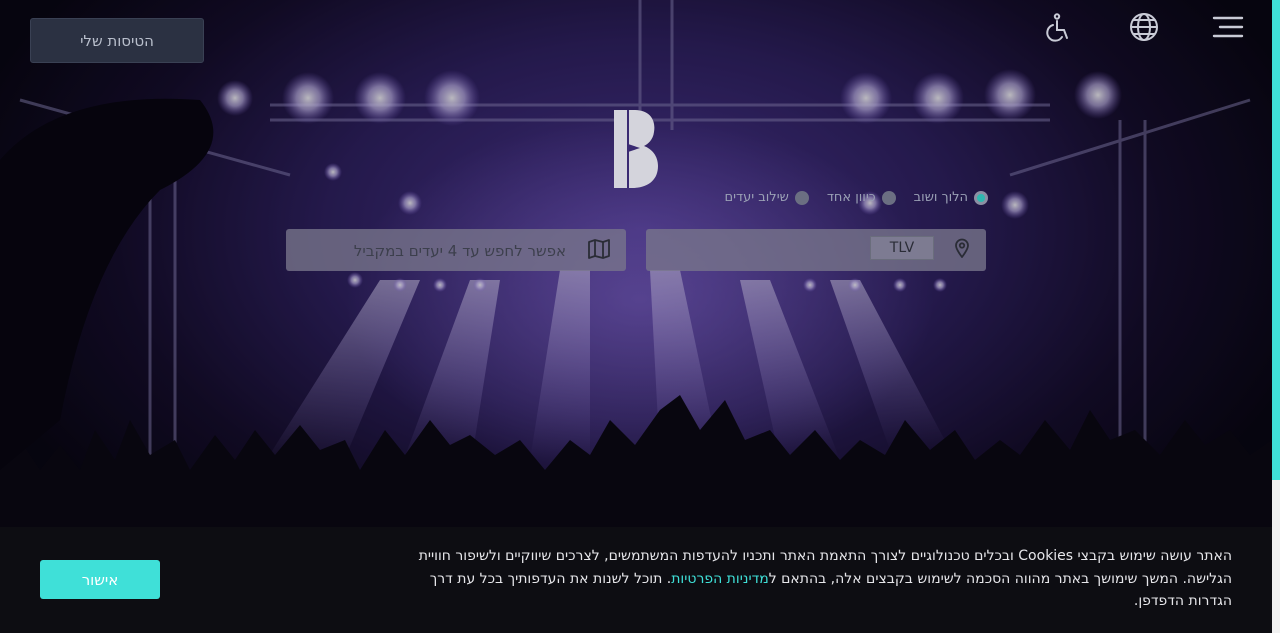 This screenshot has height=633, width=1280. Describe the element at coordinates (756, 197) in the screenshot. I see `trip-type-label: שילוב יעדים` at that location.